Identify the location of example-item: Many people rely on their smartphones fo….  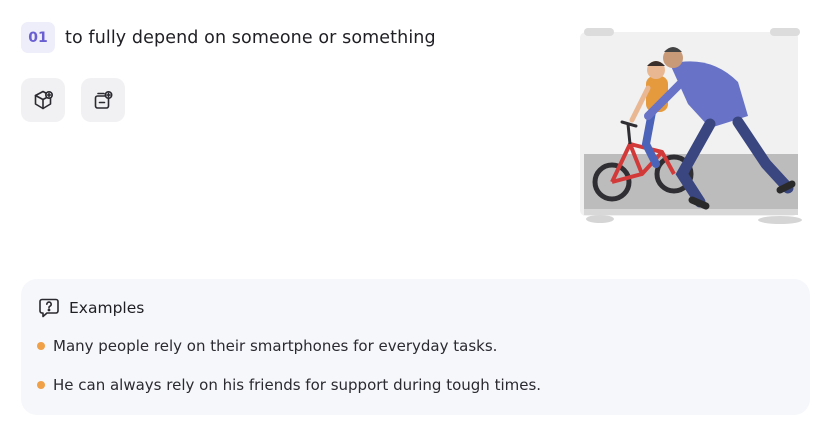
(267, 346).